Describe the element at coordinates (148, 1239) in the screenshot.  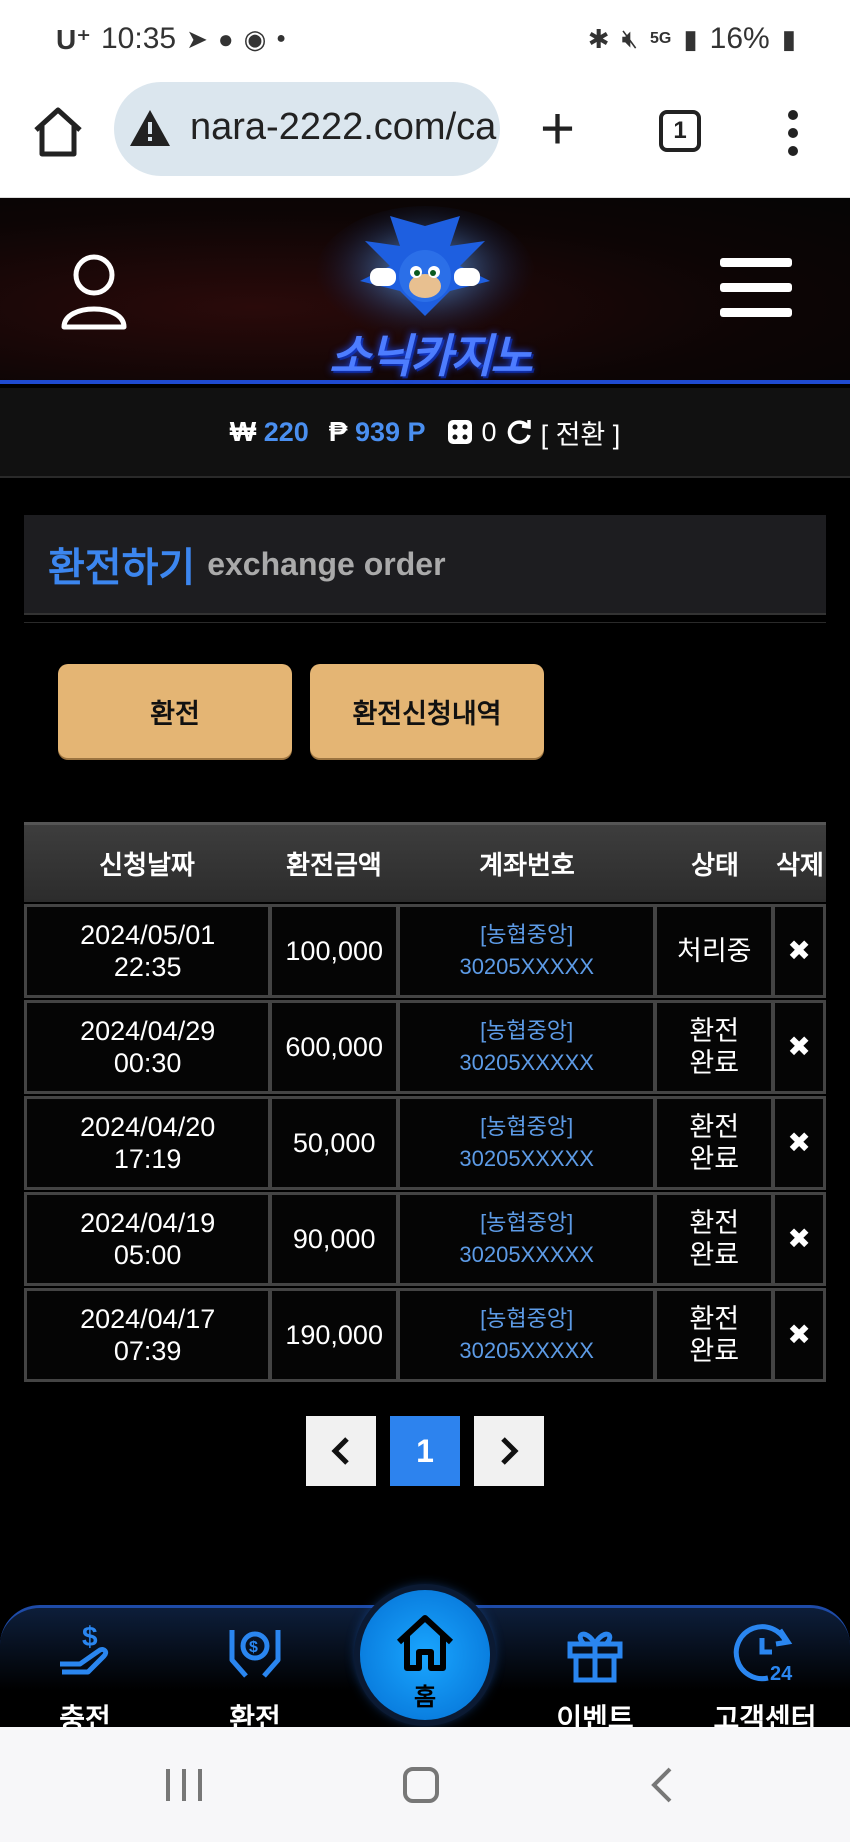
I see `date-cell: 2024/04/19 05:00` at that location.